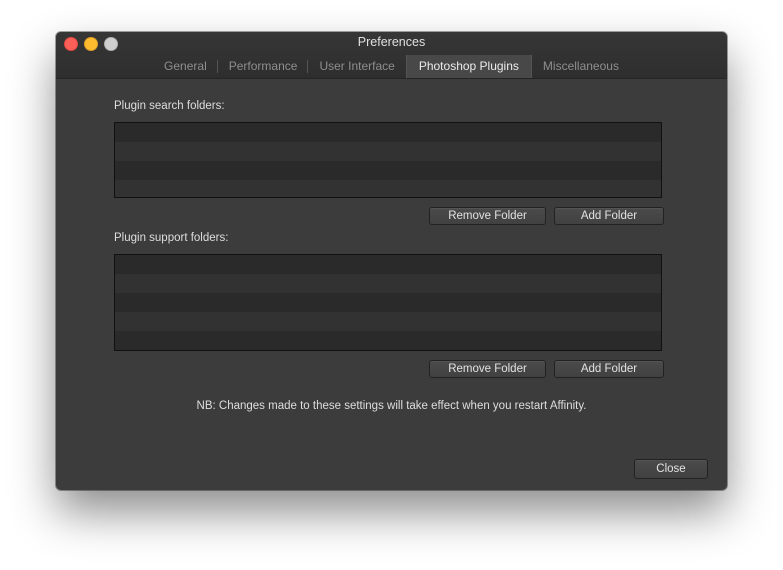  I want to click on add-search-folder-button: Add Folder, so click(609, 216).